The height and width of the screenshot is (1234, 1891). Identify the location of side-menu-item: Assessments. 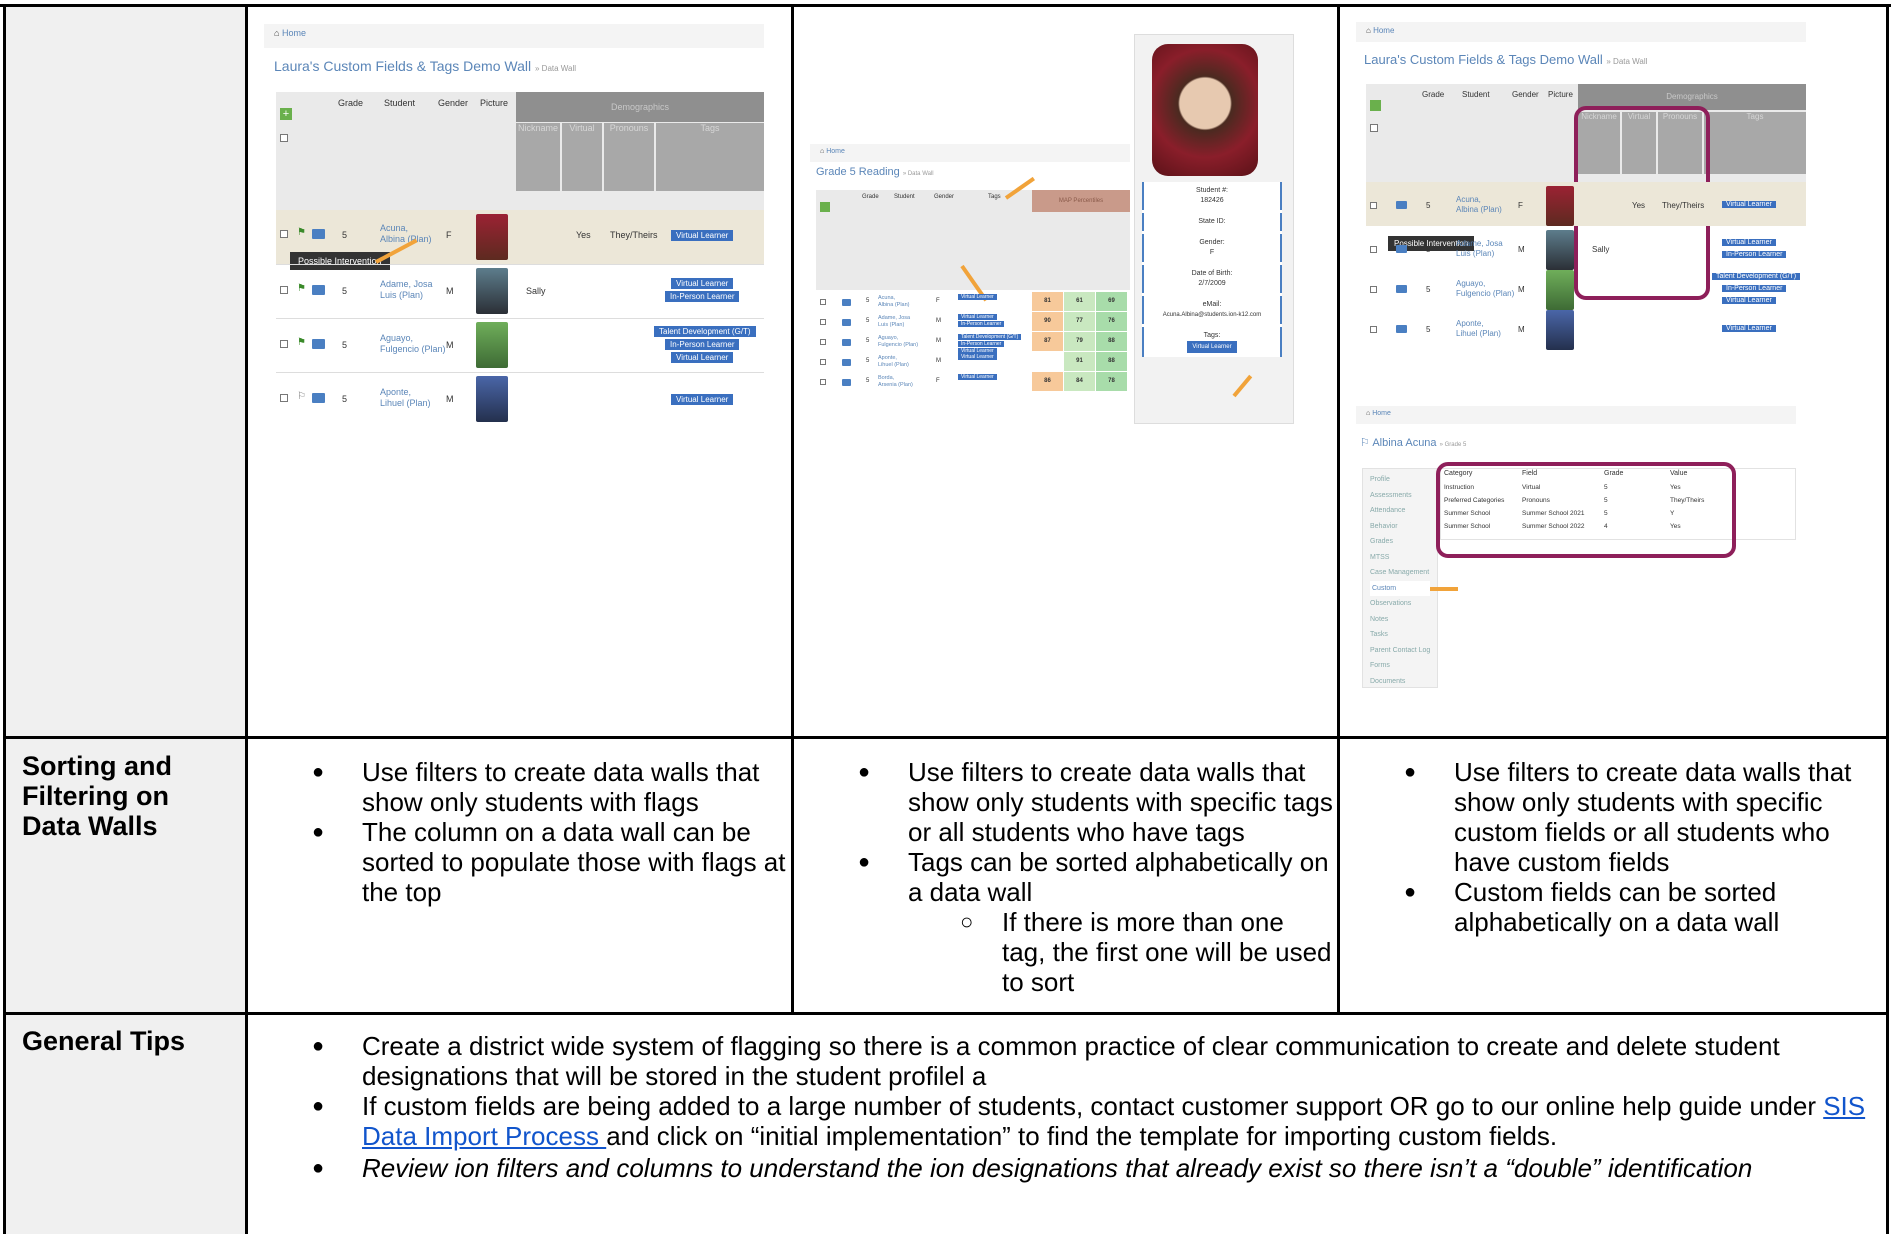
(1391, 496).